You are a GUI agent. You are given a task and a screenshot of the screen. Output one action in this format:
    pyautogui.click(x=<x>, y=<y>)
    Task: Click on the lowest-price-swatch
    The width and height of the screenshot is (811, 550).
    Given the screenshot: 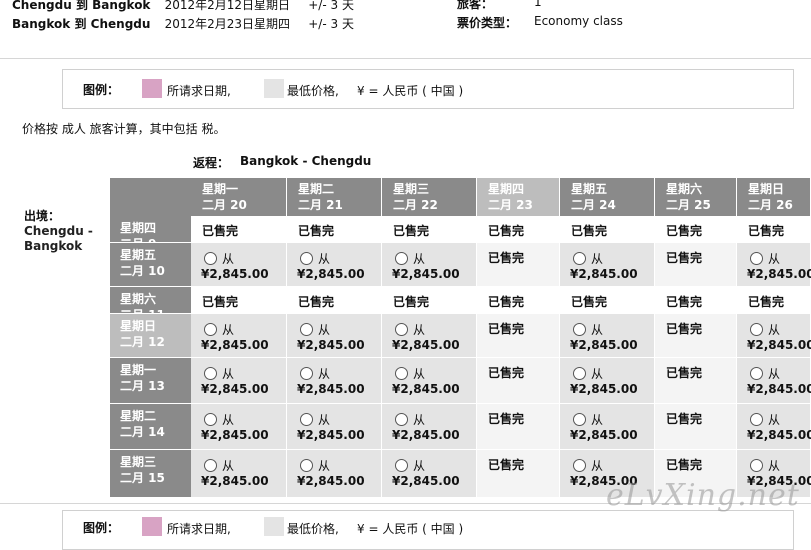 What is the action you would take?
    pyautogui.click(x=274, y=526)
    